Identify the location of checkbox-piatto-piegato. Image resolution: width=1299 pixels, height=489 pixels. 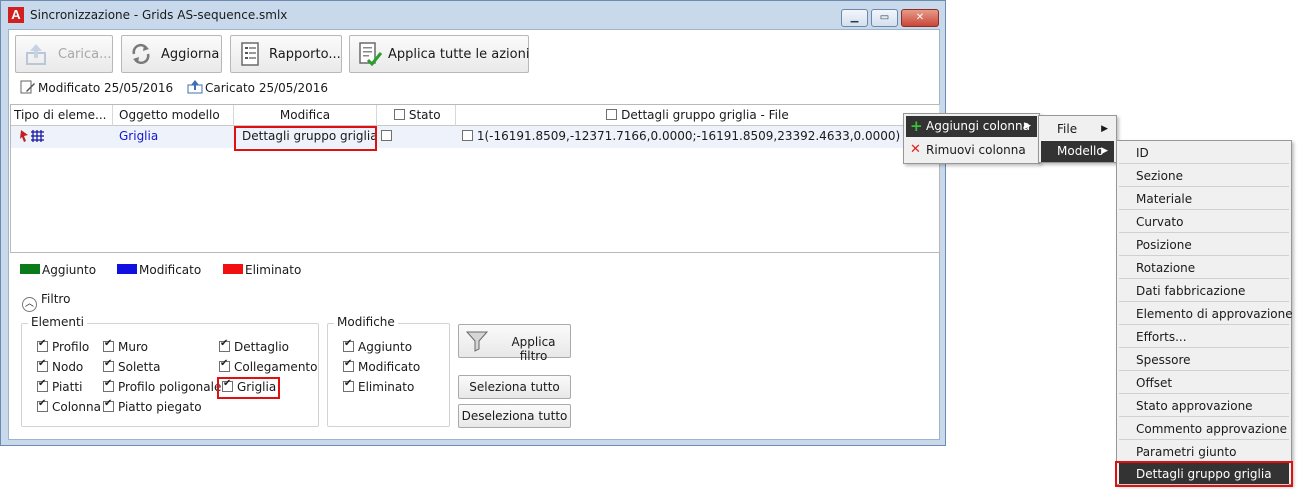
(108, 405).